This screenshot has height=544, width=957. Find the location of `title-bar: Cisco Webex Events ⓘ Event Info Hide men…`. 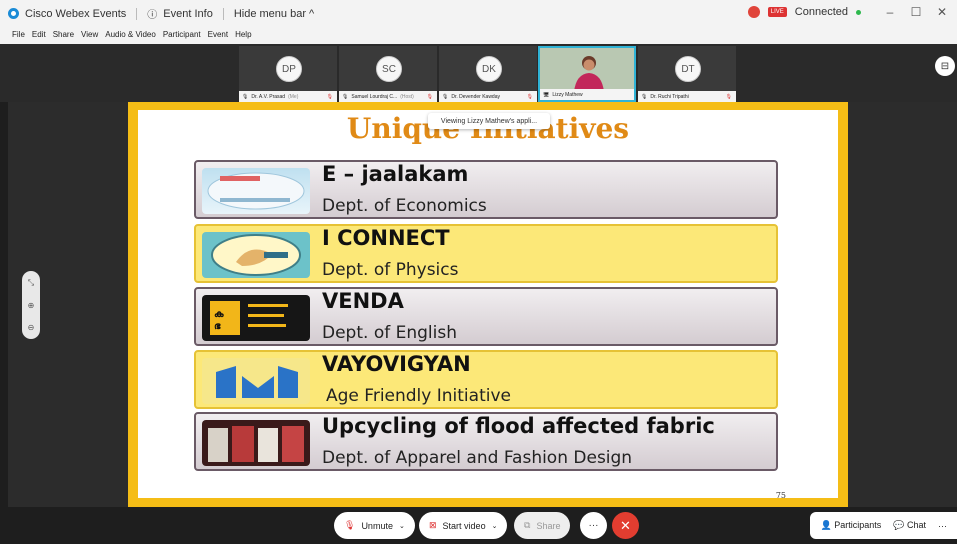

title-bar: Cisco Webex Events ⓘ Event Info Hide men… is located at coordinates (478, 15).